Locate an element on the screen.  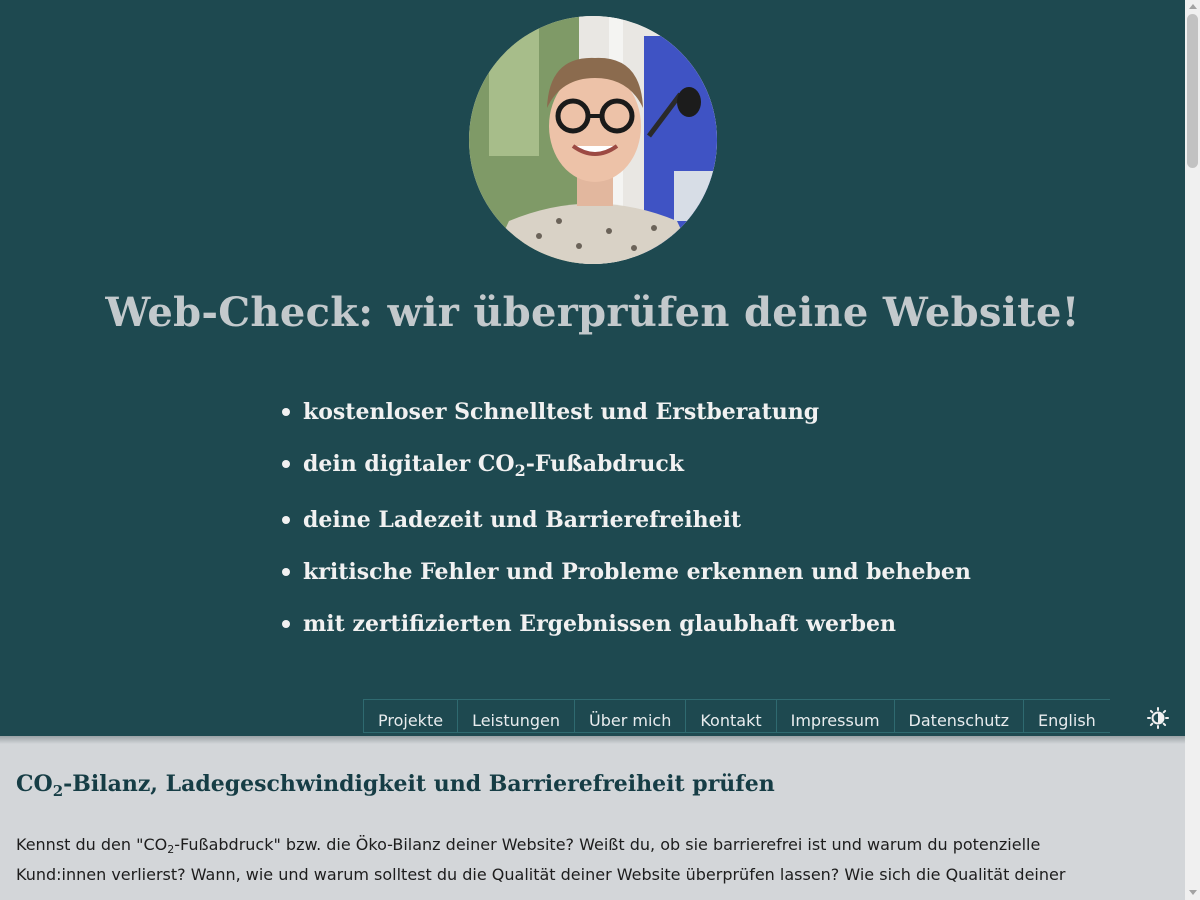
hero-title: Web-Check: wir überprüfen deine Website! is located at coordinates (592, 312).